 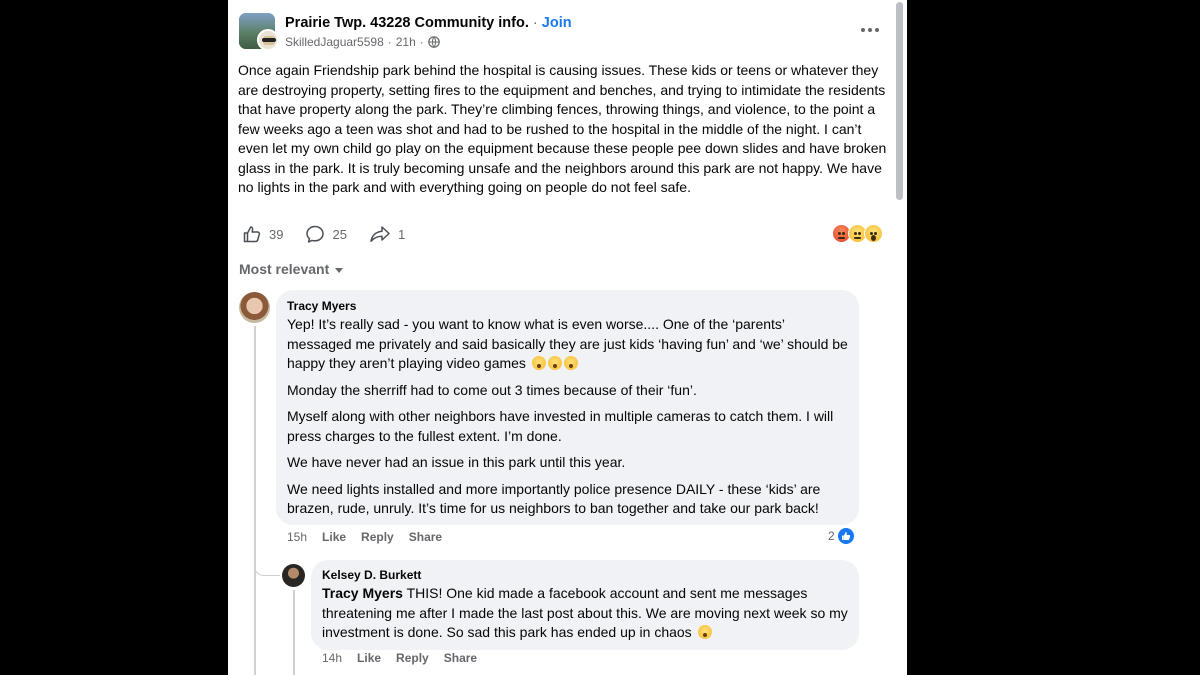 What do you see at coordinates (339, 270) in the screenshot?
I see `chevron-down-icon` at bounding box center [339, 270].